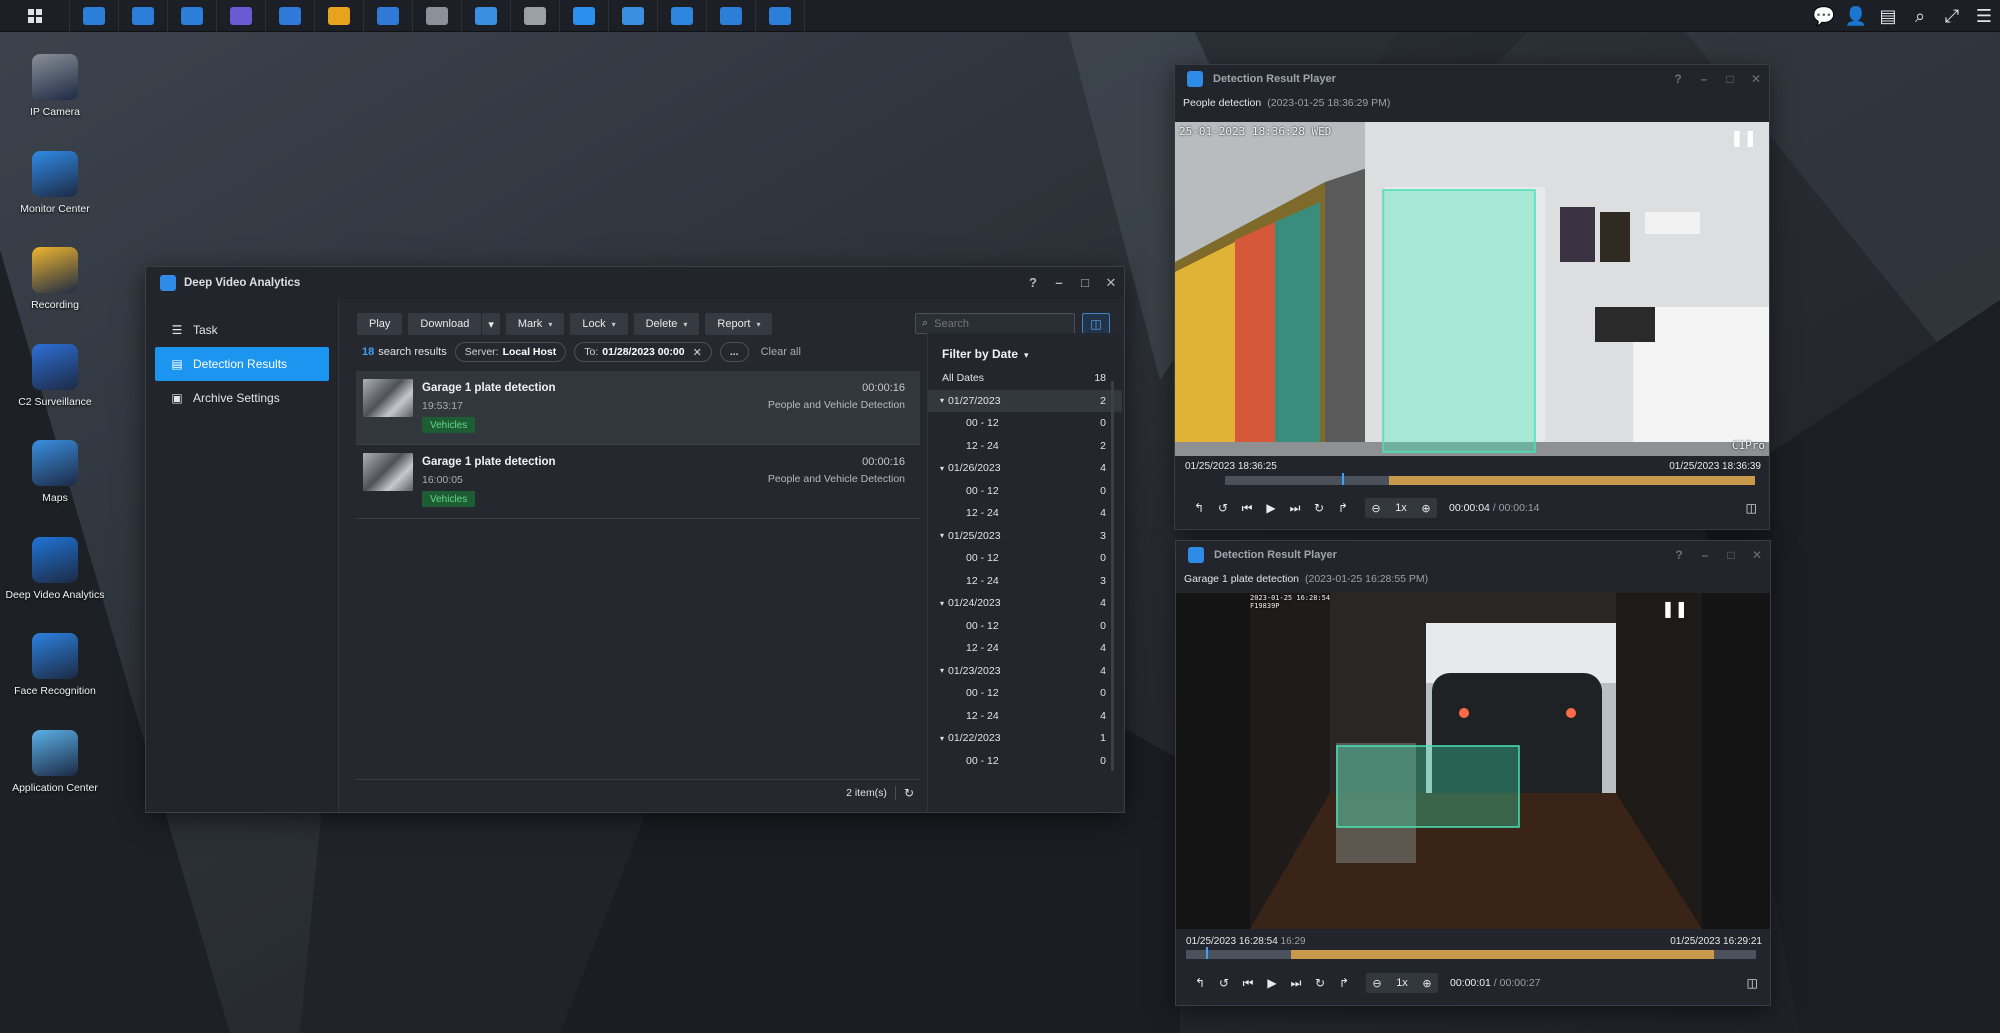  Describe the element at coordinates (535, 324) in the screenshot. I see `mark-button: Mark ▾` at that location.